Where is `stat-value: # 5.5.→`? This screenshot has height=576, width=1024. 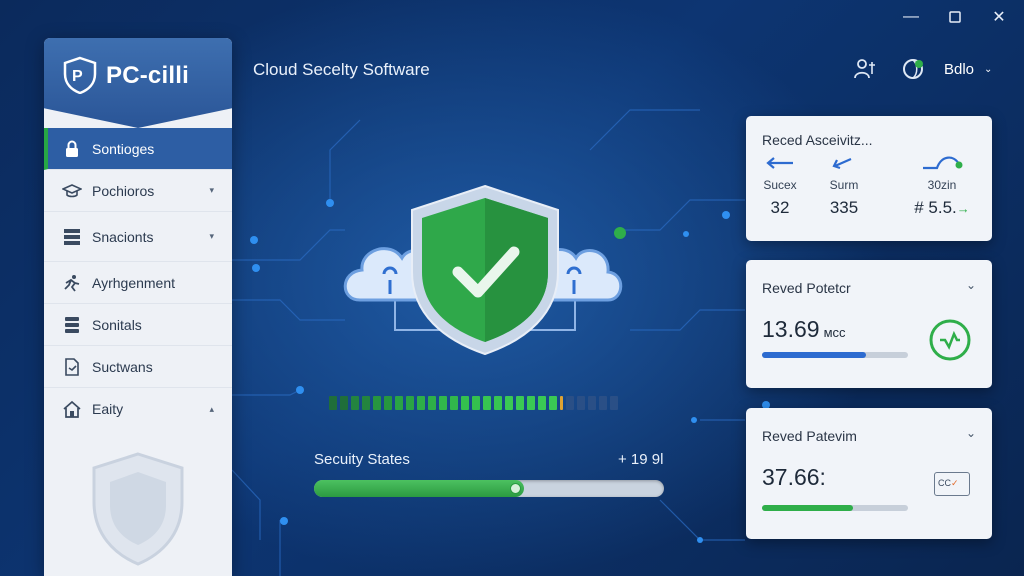 stat-value: # 5.5.→ is located at coordinates (942, 207).